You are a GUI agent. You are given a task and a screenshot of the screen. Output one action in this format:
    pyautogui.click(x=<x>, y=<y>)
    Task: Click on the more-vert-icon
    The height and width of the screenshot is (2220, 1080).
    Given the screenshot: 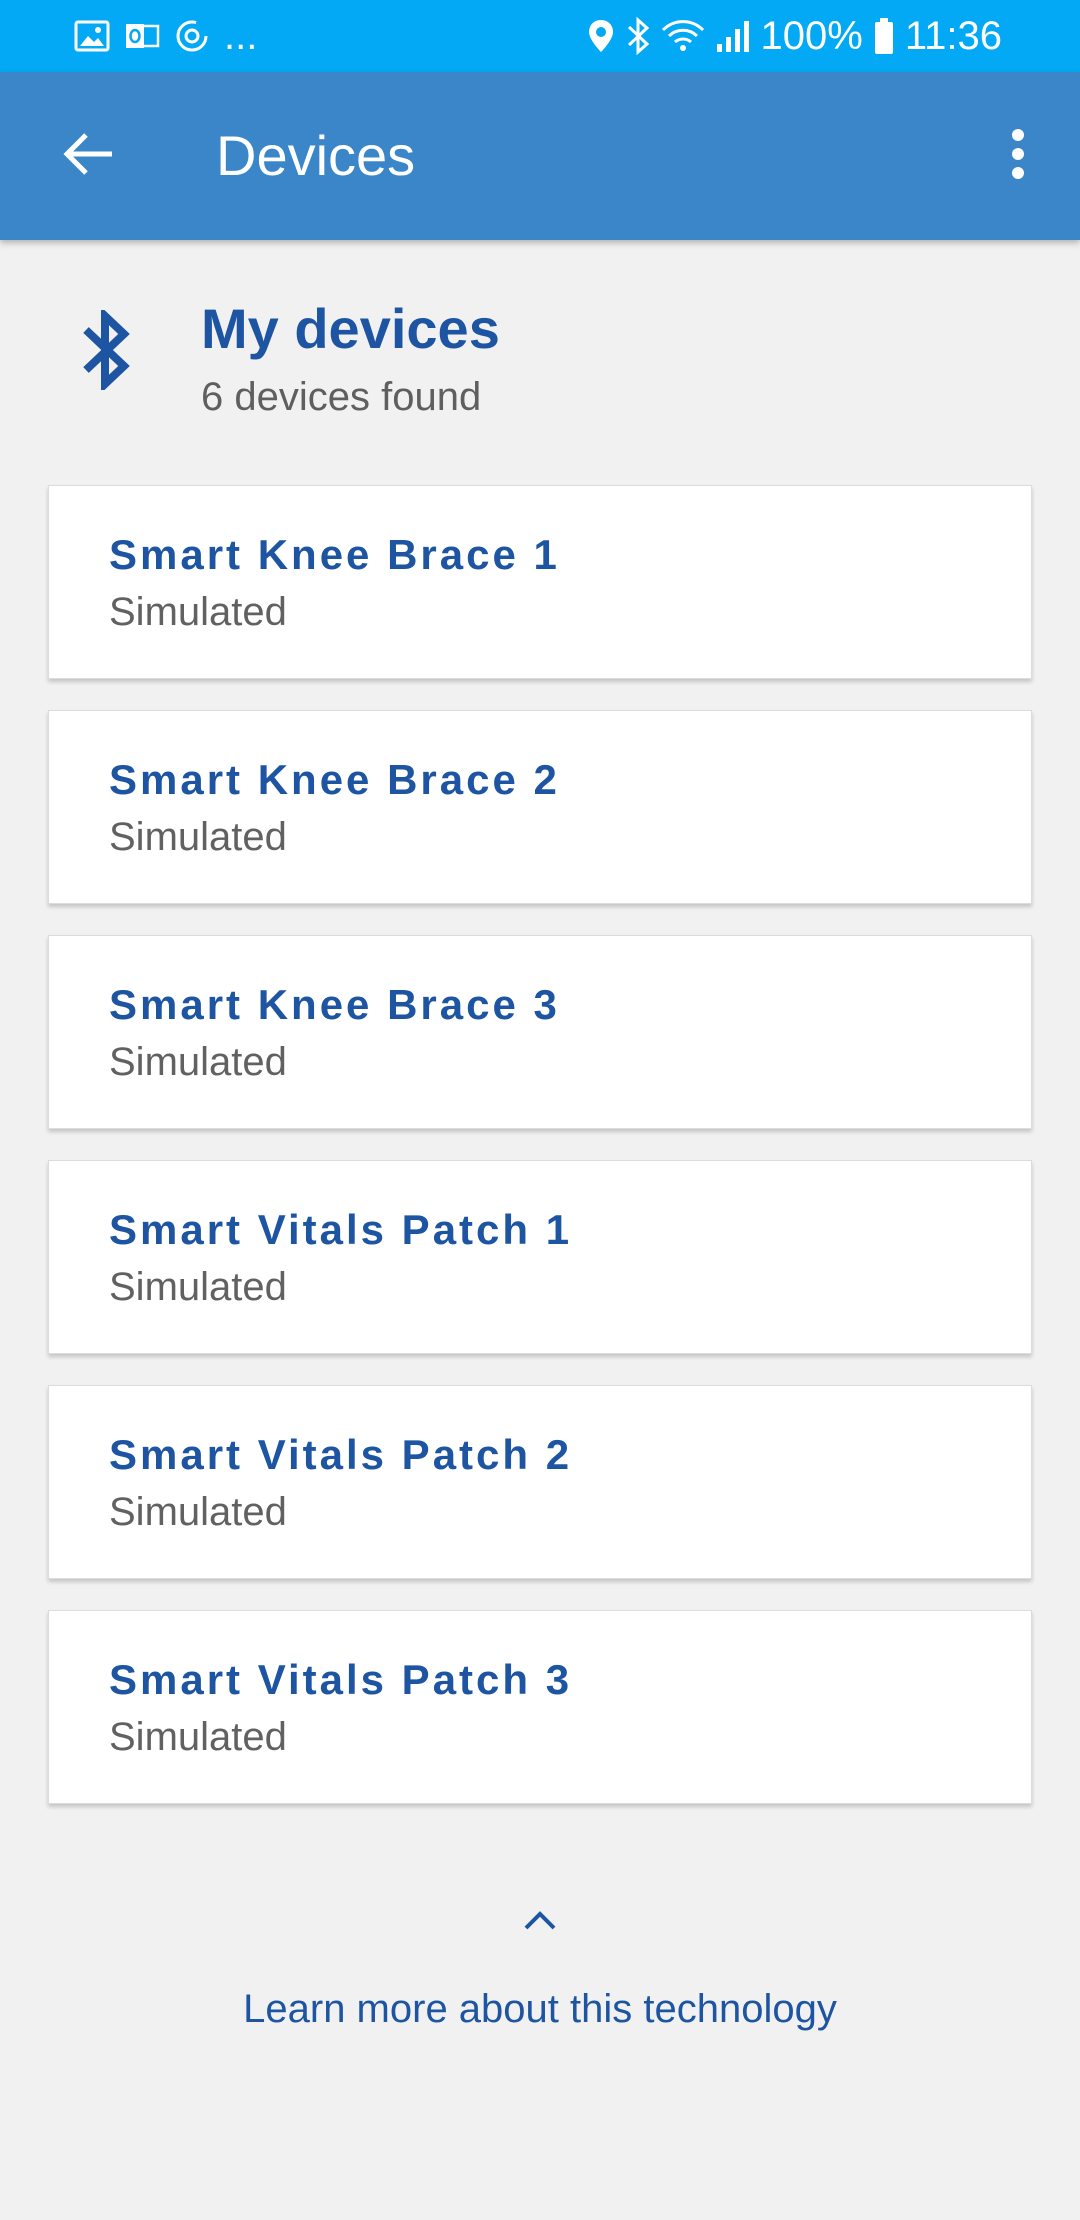 What is the action you would take?
    pyautogui.click(x=1018, y=156)
    